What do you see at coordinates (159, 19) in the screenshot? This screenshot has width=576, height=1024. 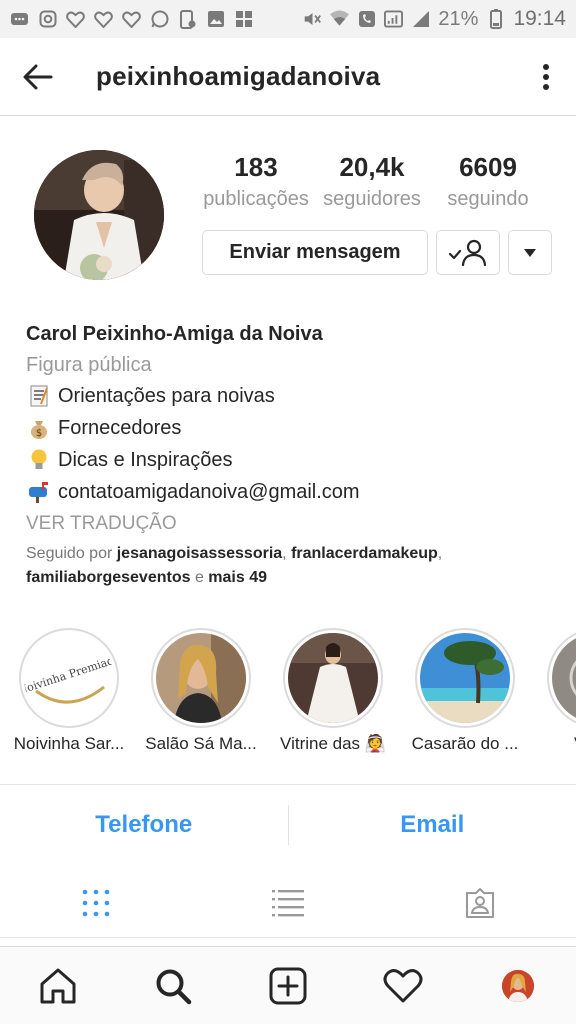 I see `whatsapp-icon` at bounding box center [159, 19].